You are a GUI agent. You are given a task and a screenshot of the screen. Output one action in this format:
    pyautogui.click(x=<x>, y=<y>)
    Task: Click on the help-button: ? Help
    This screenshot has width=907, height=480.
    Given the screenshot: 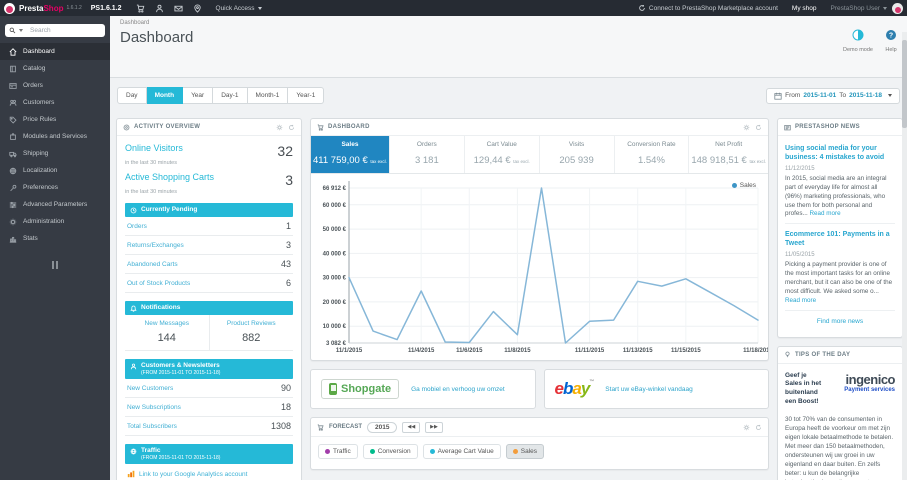 What is the action you would take?
    pyautogui.click(x=891, y=40)
    